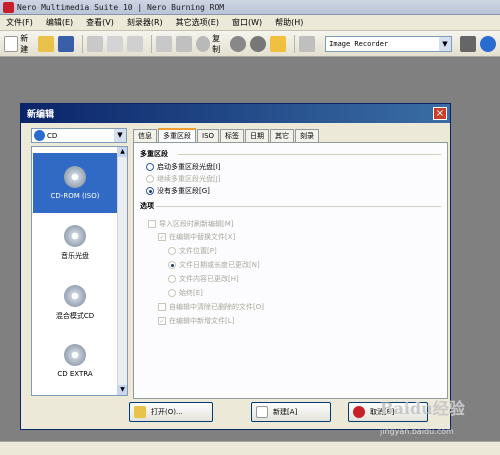 This screenshot has height=455, width=500. I want to click on list-item-audio-cd: 音乐光盘, so click(75, 243).